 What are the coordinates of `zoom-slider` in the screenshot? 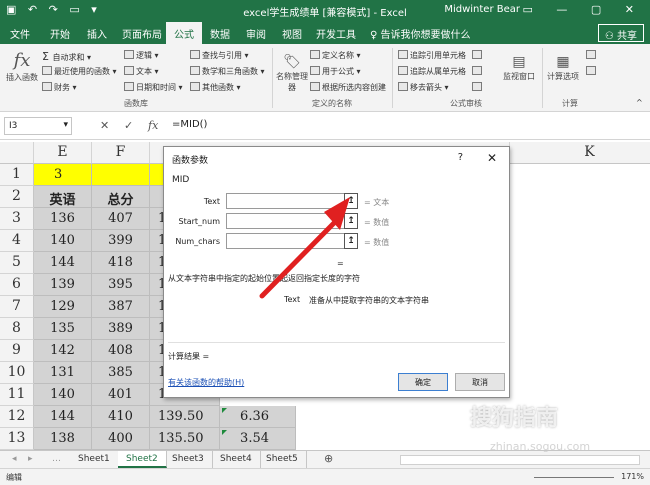 It's located at (574, 477).